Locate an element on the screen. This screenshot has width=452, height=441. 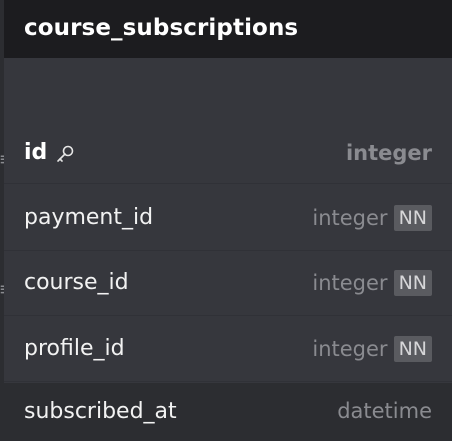
key-icon is located at coordinates (65, 154).